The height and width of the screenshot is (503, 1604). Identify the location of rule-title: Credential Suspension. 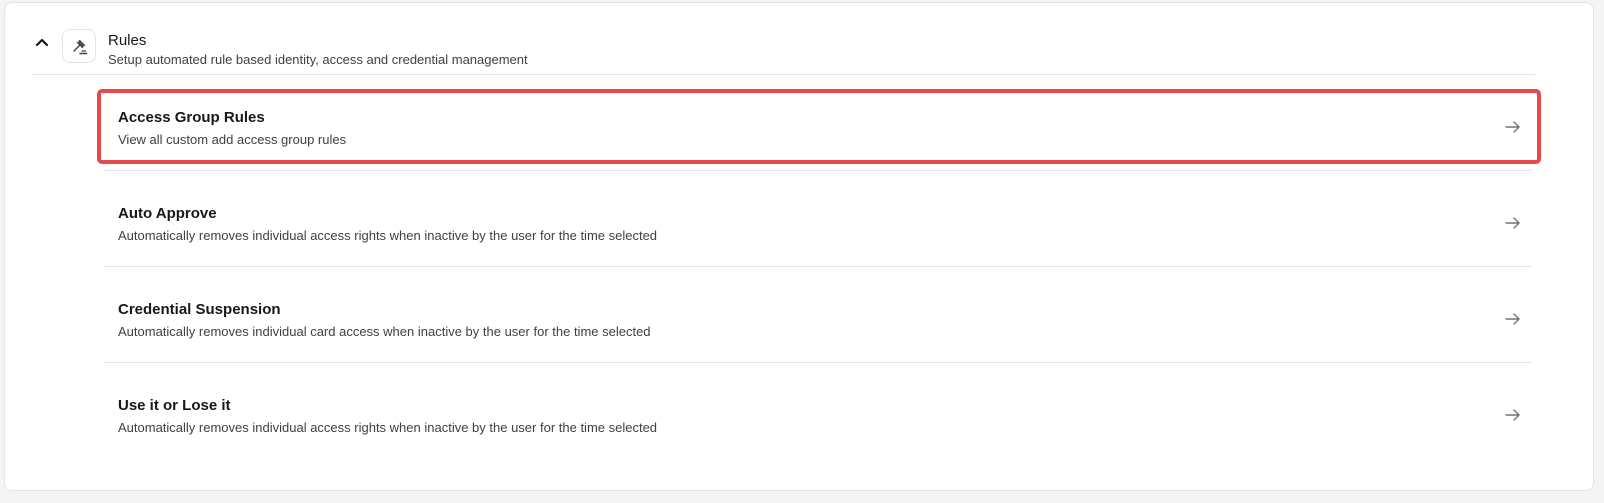
(199, 309).